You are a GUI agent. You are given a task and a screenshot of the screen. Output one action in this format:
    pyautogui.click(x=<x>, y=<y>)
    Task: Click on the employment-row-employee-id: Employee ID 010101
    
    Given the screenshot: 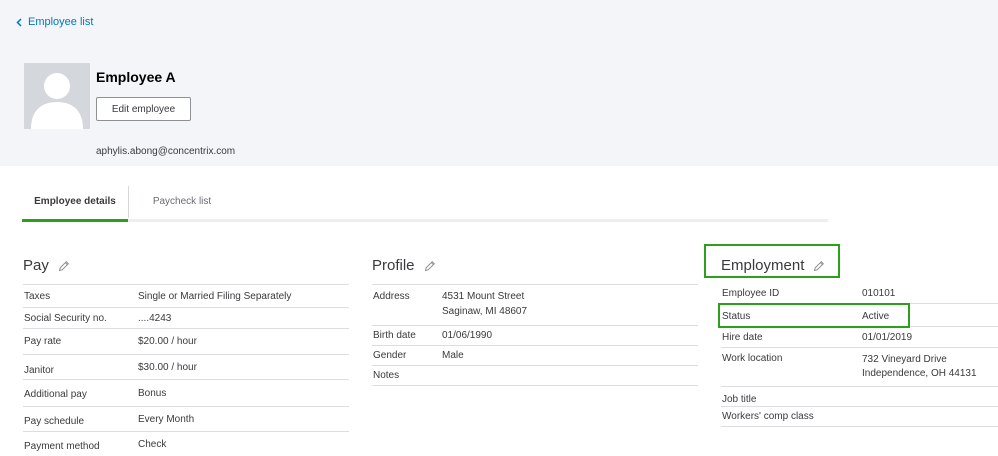 What is the action you would take?
    pyautogui.click(x=859, y=293)
    